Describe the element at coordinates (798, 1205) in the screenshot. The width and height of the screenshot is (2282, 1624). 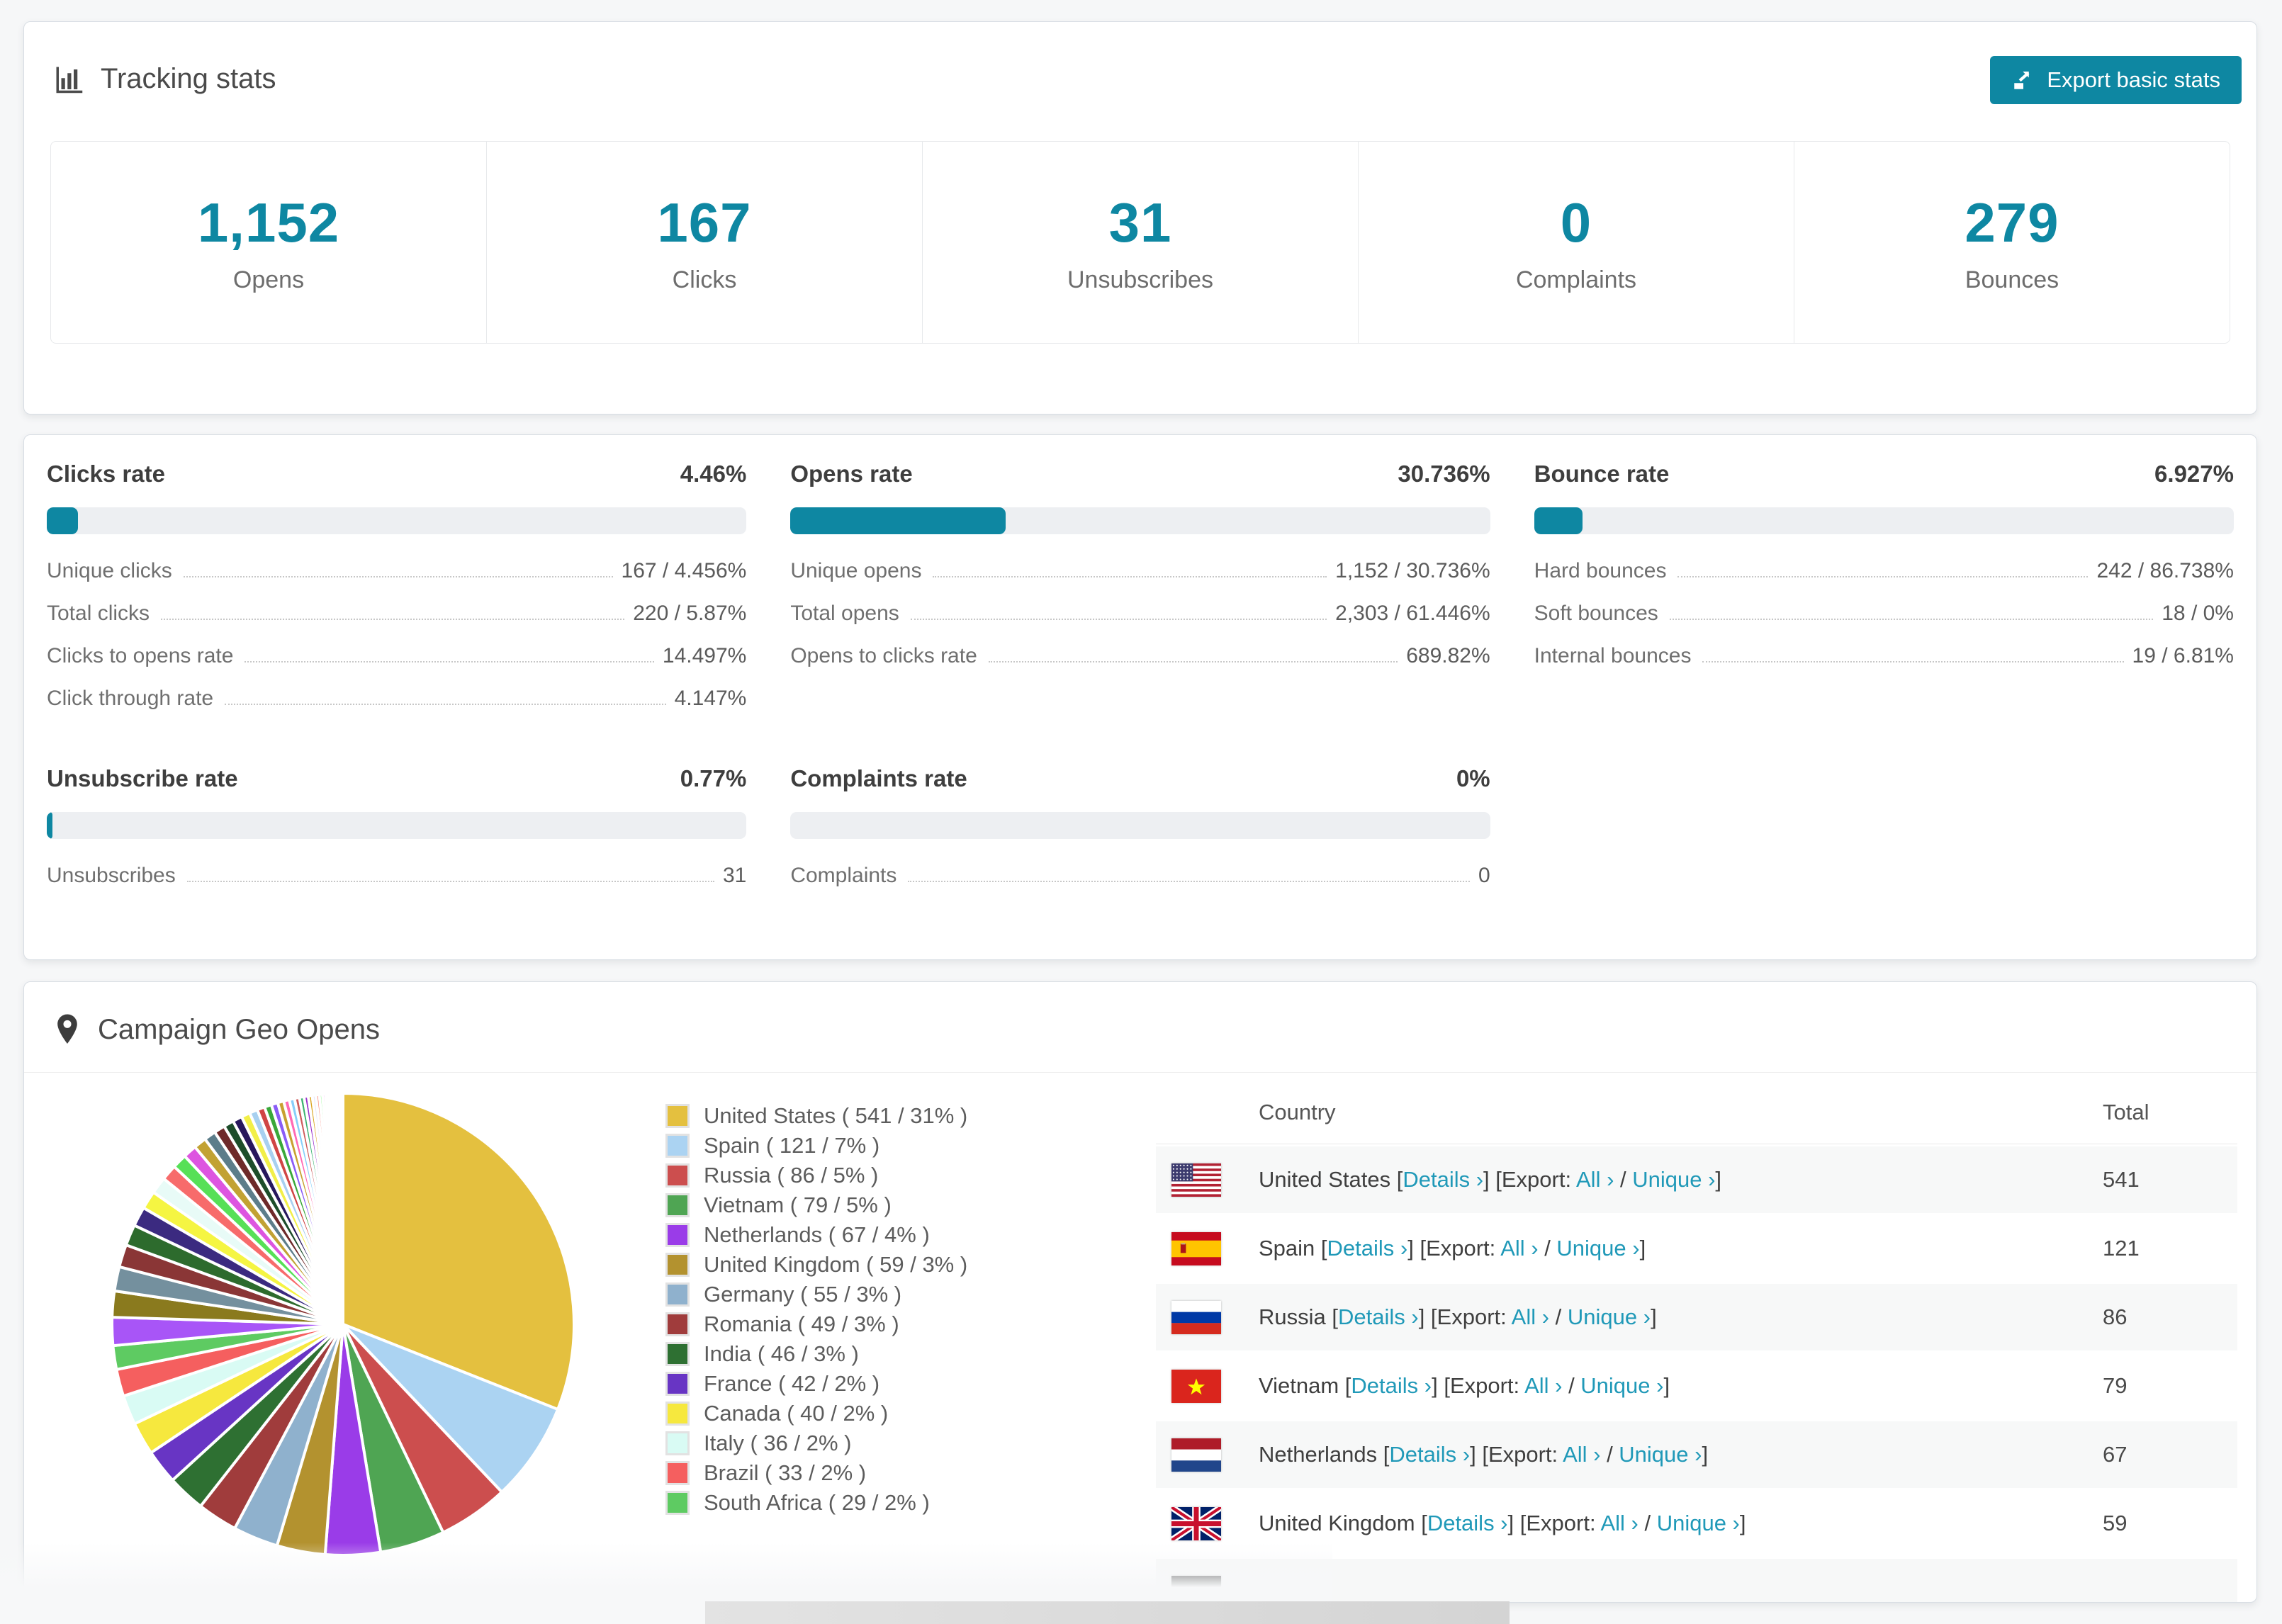
I see `legend-label: Vietnam ( 79 / 5% )` at that location.